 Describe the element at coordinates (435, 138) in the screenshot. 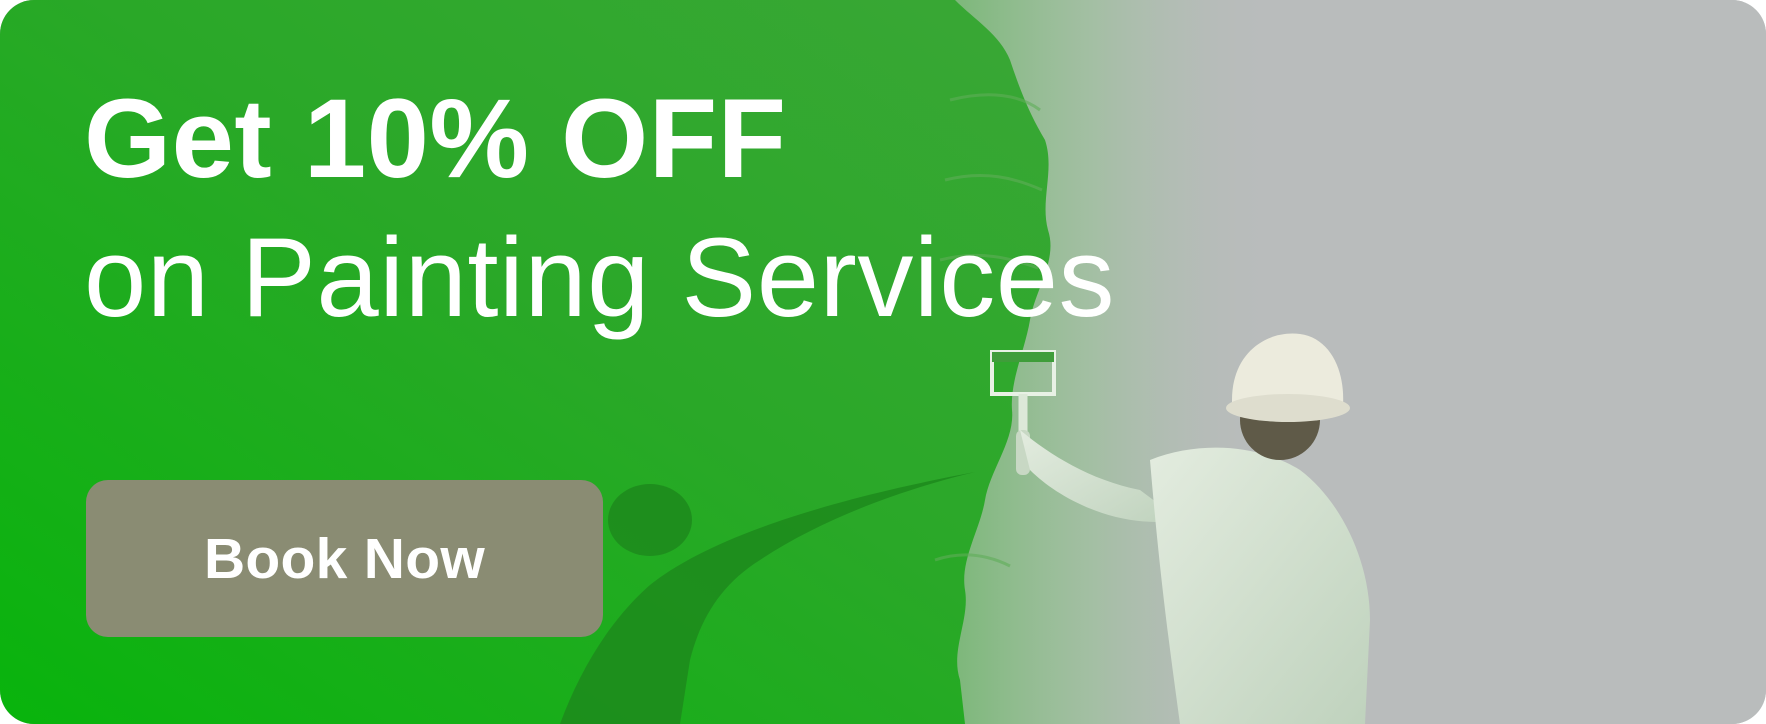

I see `headline-discount: Get 10% OFF` at that location.